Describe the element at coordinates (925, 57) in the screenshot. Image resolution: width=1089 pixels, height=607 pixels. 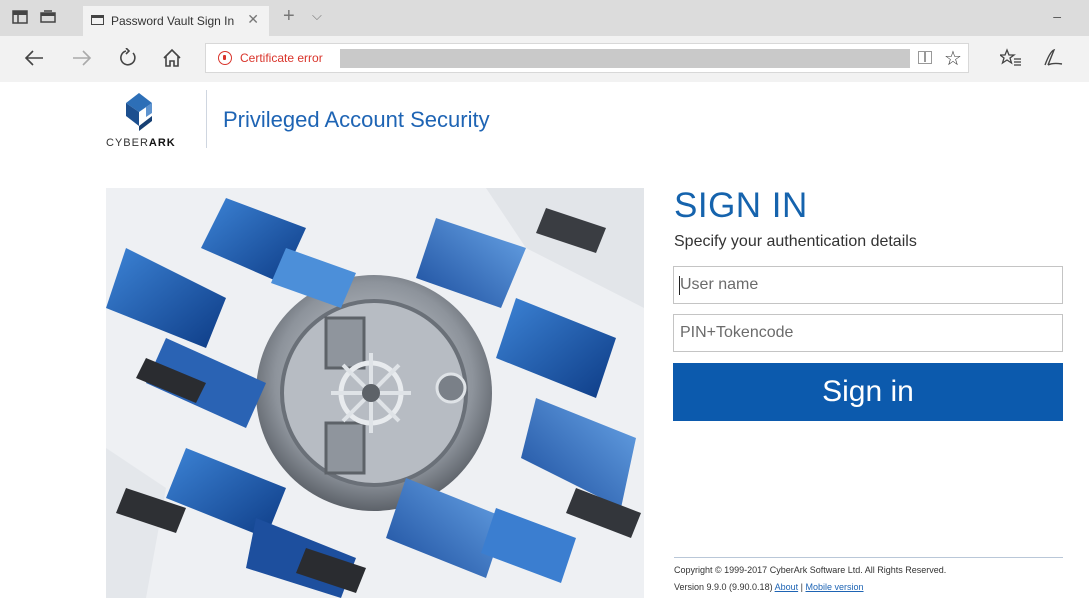
I see `reading-view-icon` at that location.